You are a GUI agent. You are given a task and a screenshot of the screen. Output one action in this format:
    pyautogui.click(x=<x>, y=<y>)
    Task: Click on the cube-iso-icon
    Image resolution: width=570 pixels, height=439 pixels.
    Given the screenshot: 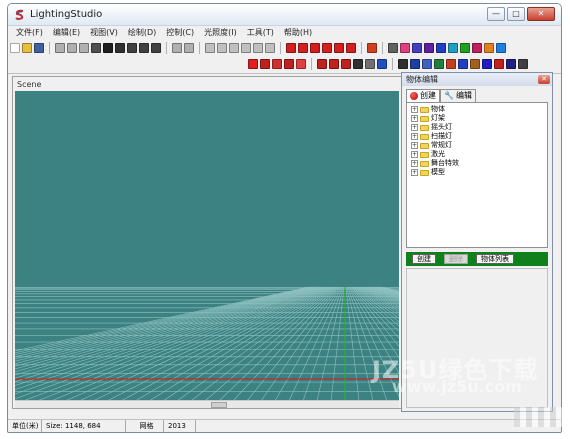 What is the action you would take?
    pyautogui.click(x=351, y=48)
    